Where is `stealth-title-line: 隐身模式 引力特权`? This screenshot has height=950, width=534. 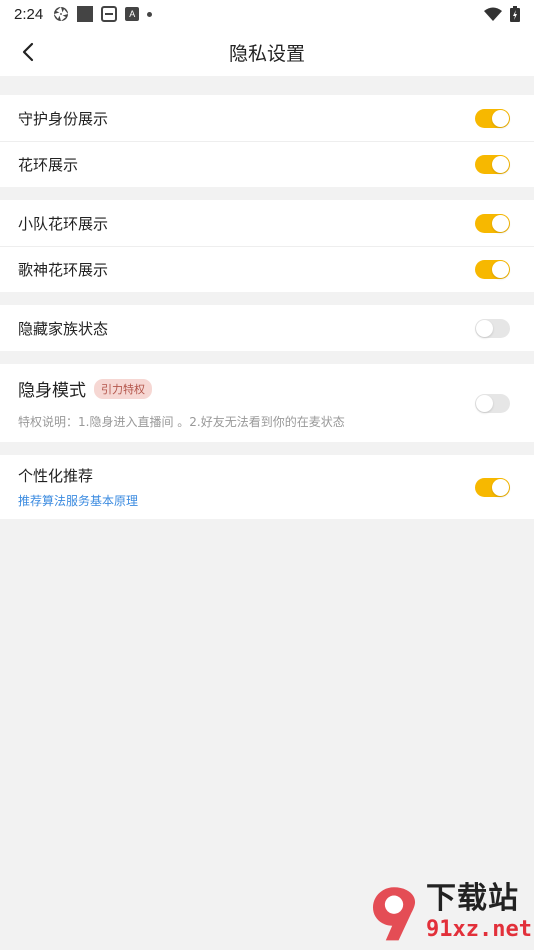
stealth-title-line: 隐身模式 引力特权 is located at coordinates (181, 388).